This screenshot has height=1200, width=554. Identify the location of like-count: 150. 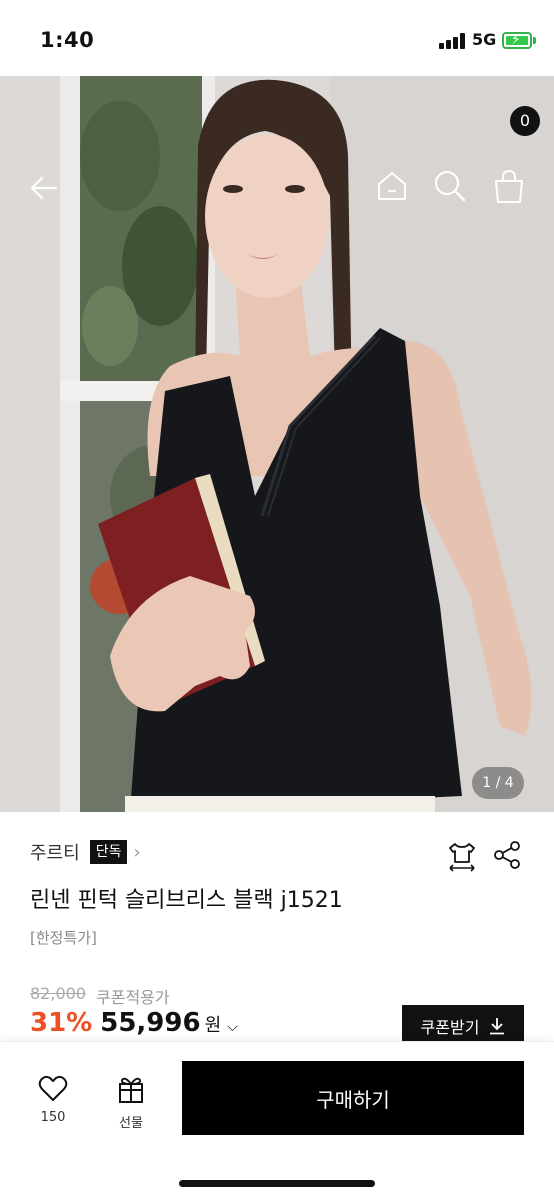
(53, 1117).